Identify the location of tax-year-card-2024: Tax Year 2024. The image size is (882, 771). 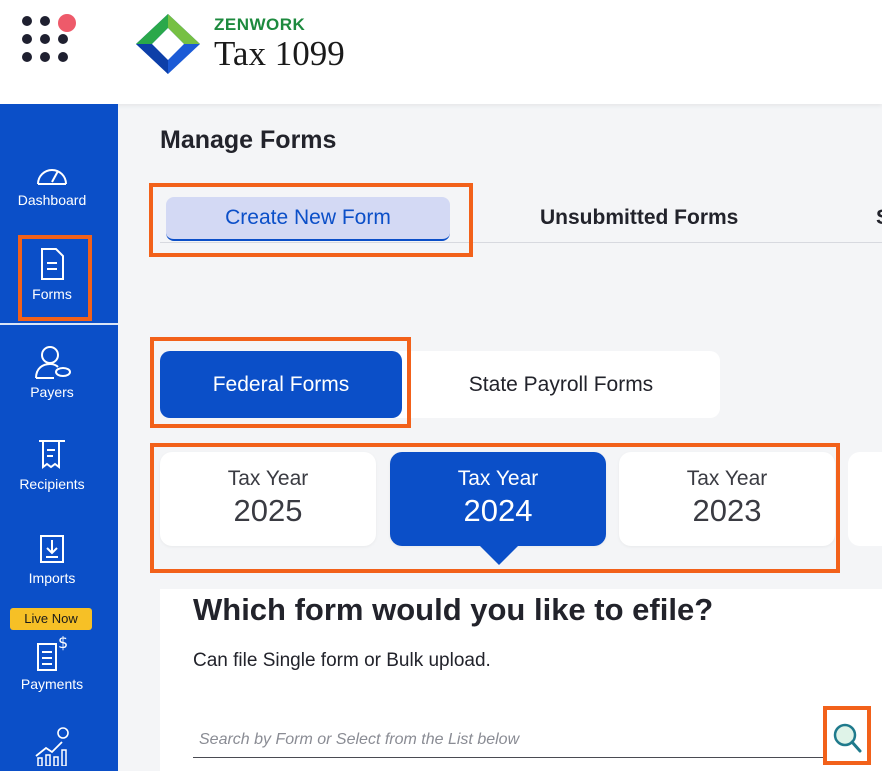
(498, 499).